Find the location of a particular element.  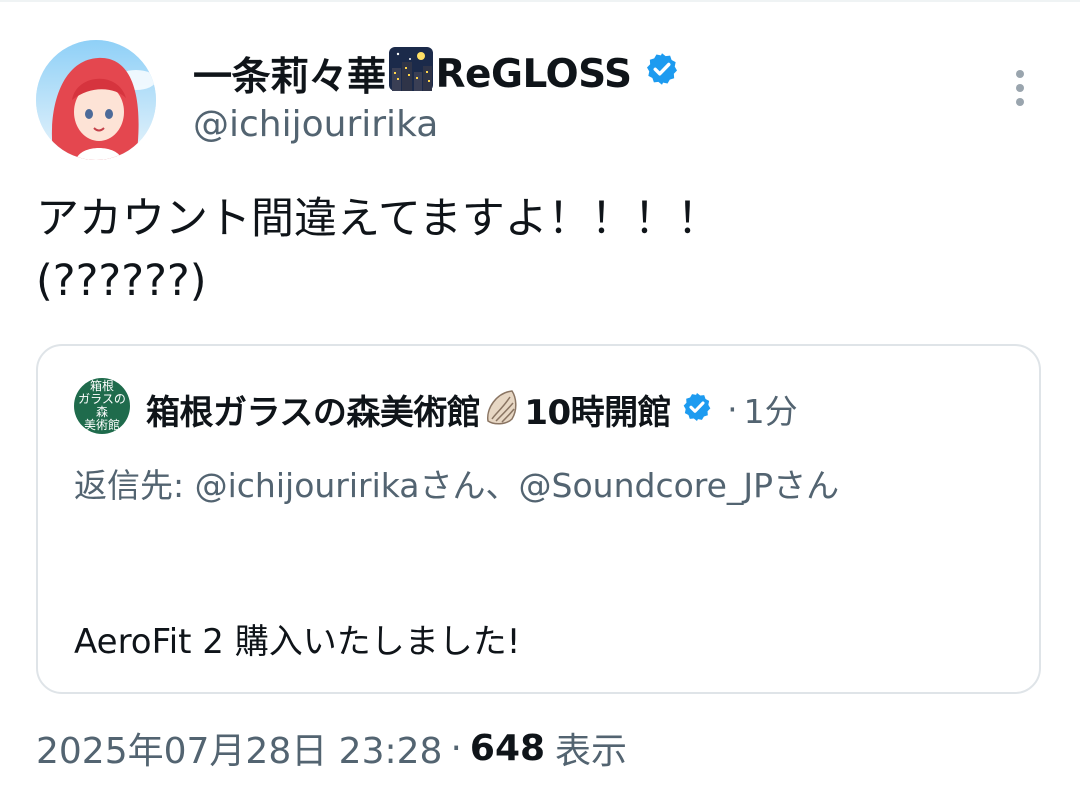

author-display-name: 一条莉々華 is located at coordinates (289, 74).